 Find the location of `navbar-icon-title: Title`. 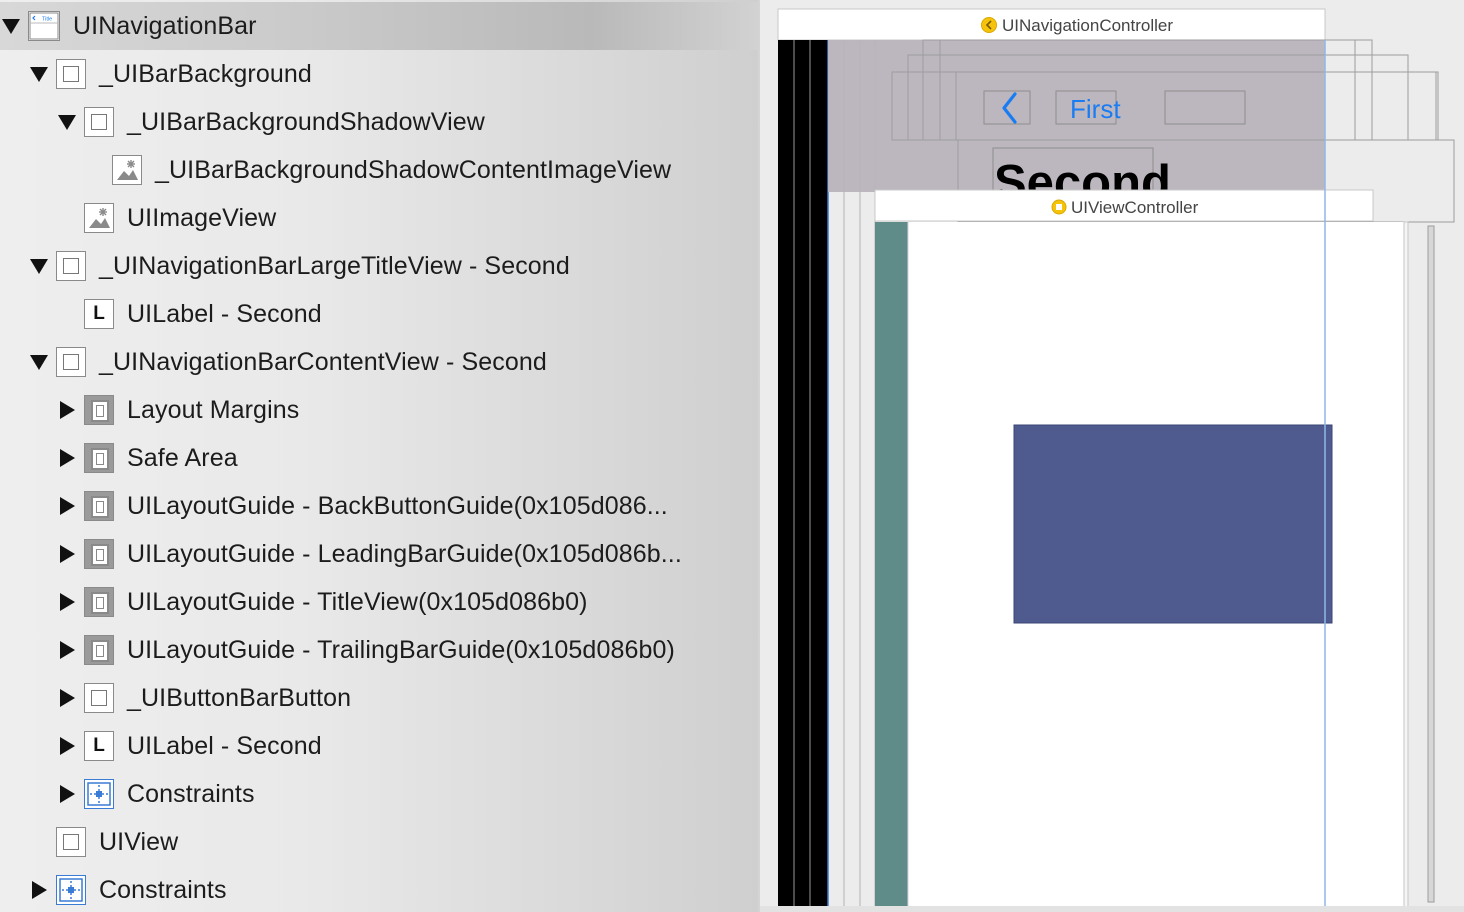

navbar-icon-title: Title is located at coordinates (47, 20).